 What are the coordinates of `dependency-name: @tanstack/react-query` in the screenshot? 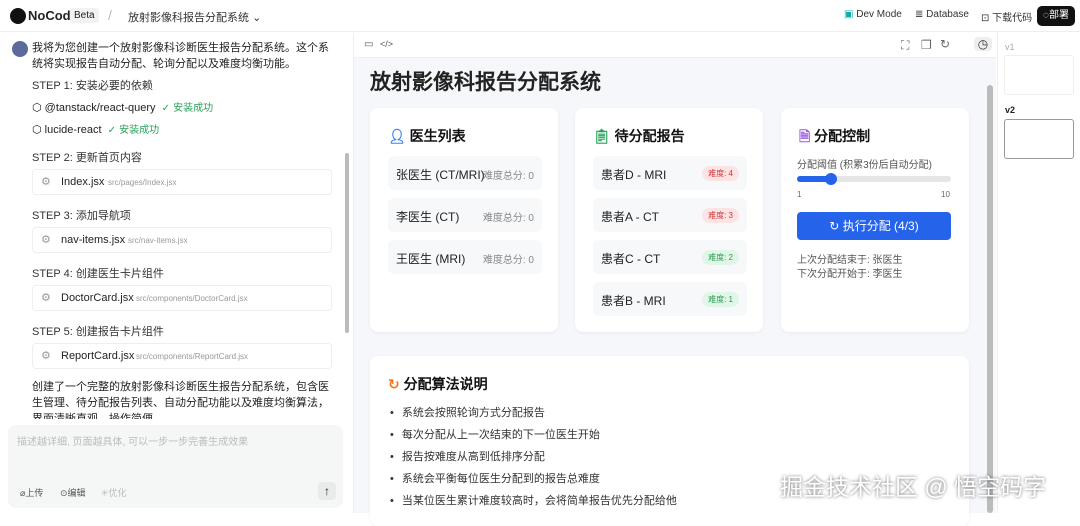 It's located at (100, 108).